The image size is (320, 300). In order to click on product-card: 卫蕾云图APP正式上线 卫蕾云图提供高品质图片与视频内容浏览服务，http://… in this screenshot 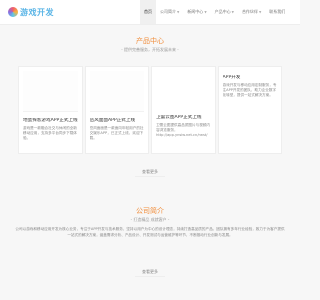, I will do `click(183, 110)`.